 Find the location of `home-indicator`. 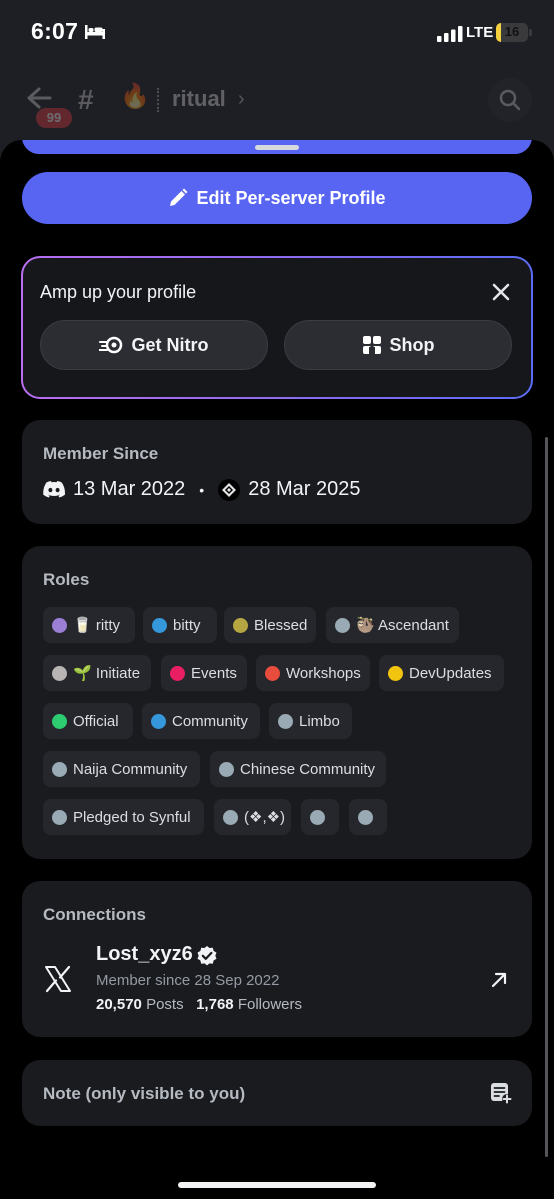

home-indicator is located at coordinates (277, 1185).